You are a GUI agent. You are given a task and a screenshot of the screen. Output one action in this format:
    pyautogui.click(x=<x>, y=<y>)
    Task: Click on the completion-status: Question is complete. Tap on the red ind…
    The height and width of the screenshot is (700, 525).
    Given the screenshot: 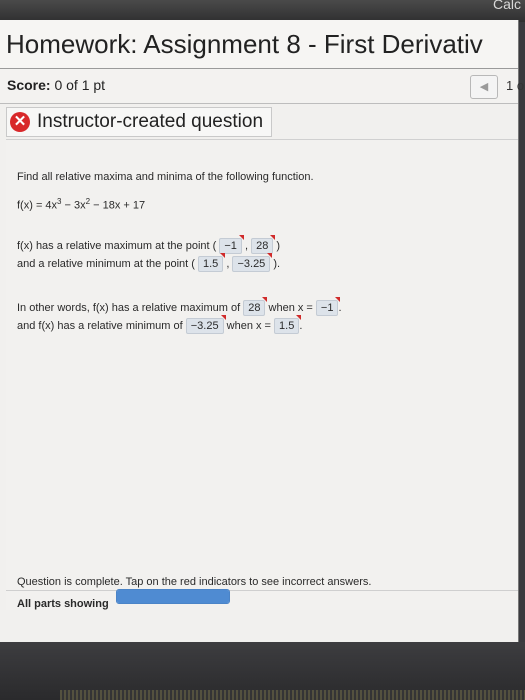 What is the action you would take?
    pyautogui.click(x=194, y=582)
    